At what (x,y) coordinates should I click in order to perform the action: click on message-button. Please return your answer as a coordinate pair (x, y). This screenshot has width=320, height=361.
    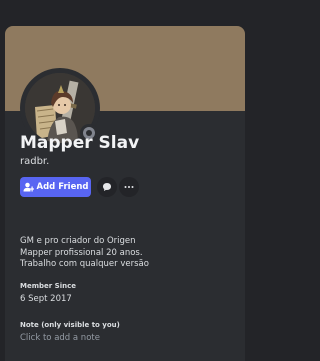
    Looking at the image, I should click on (107, 187).